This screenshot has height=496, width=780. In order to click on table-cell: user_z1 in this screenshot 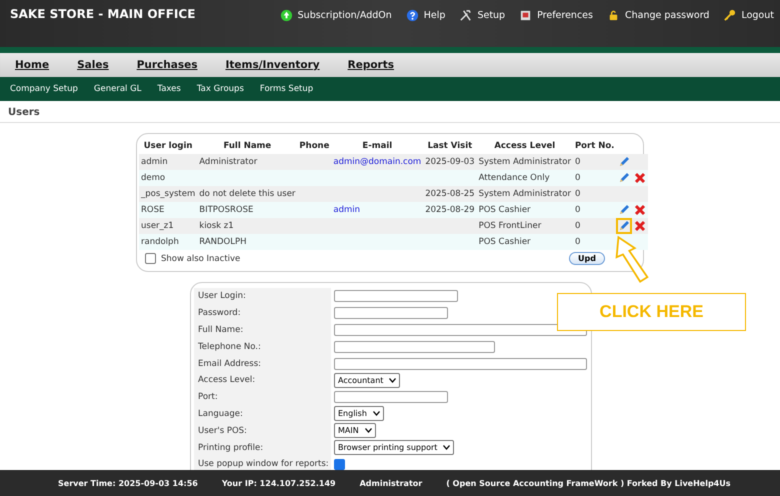, I will do `click(157, 226)`.